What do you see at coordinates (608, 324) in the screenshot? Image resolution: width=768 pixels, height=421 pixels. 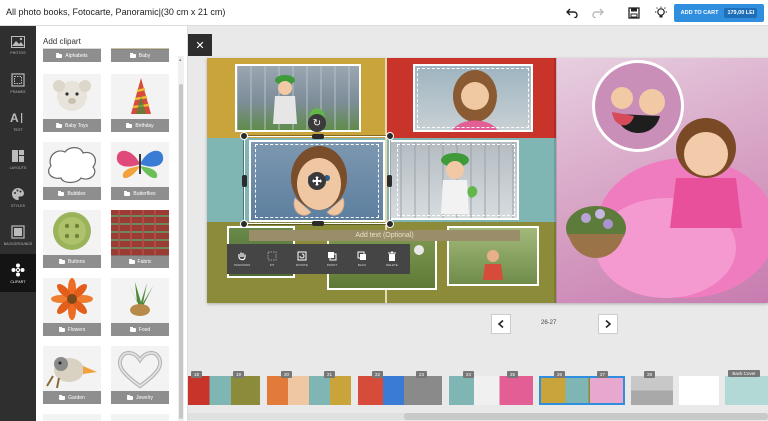 I see `next-page-button` at bounding box center [608, 324].